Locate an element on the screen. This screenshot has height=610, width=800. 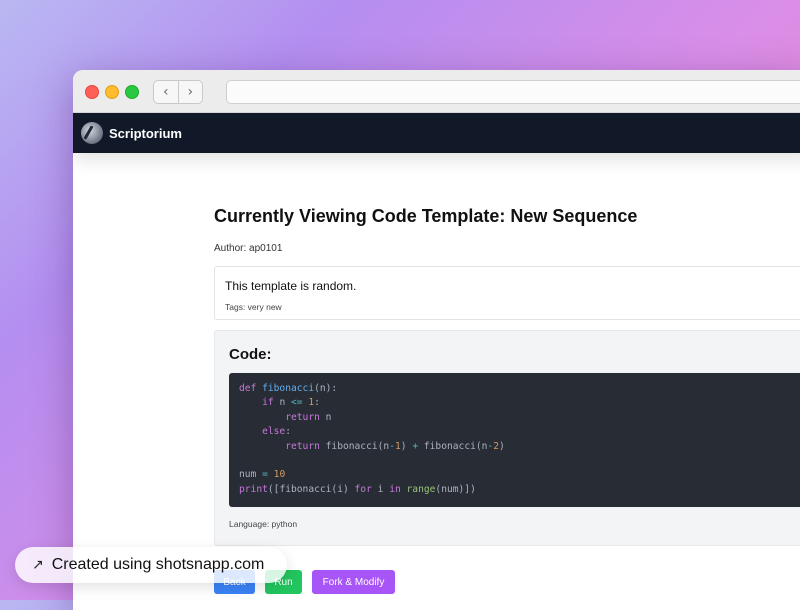
code-token: (n): is located at coordinates (326, 388).